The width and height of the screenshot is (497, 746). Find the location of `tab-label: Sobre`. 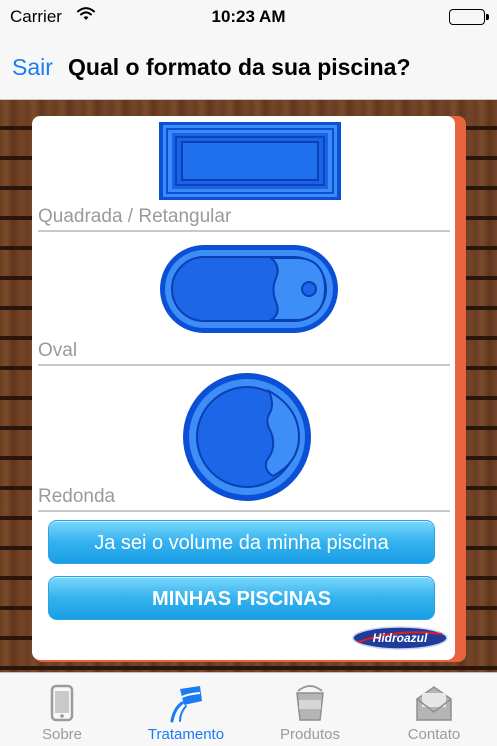

tab-label: Sobre is located at coordinates (62, 734).